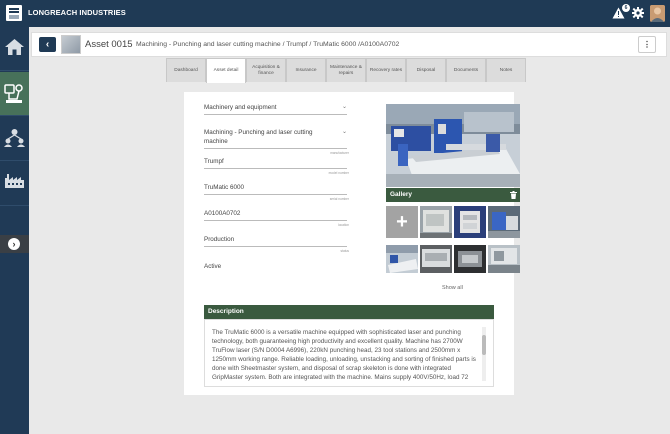 The height and width of the screenshot is (434, 670). What do you see at coordinates (14, 13) in the screenshot?
I see `company-logo` at bounding box center [14, 13].